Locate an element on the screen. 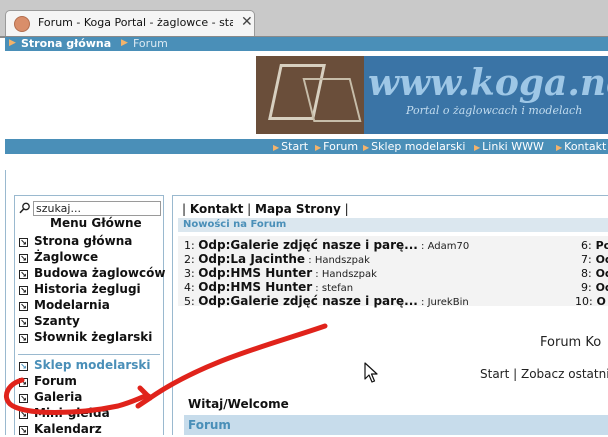  sidebar-item-label: Historia żeglugi is located at coordinates (87, 289).